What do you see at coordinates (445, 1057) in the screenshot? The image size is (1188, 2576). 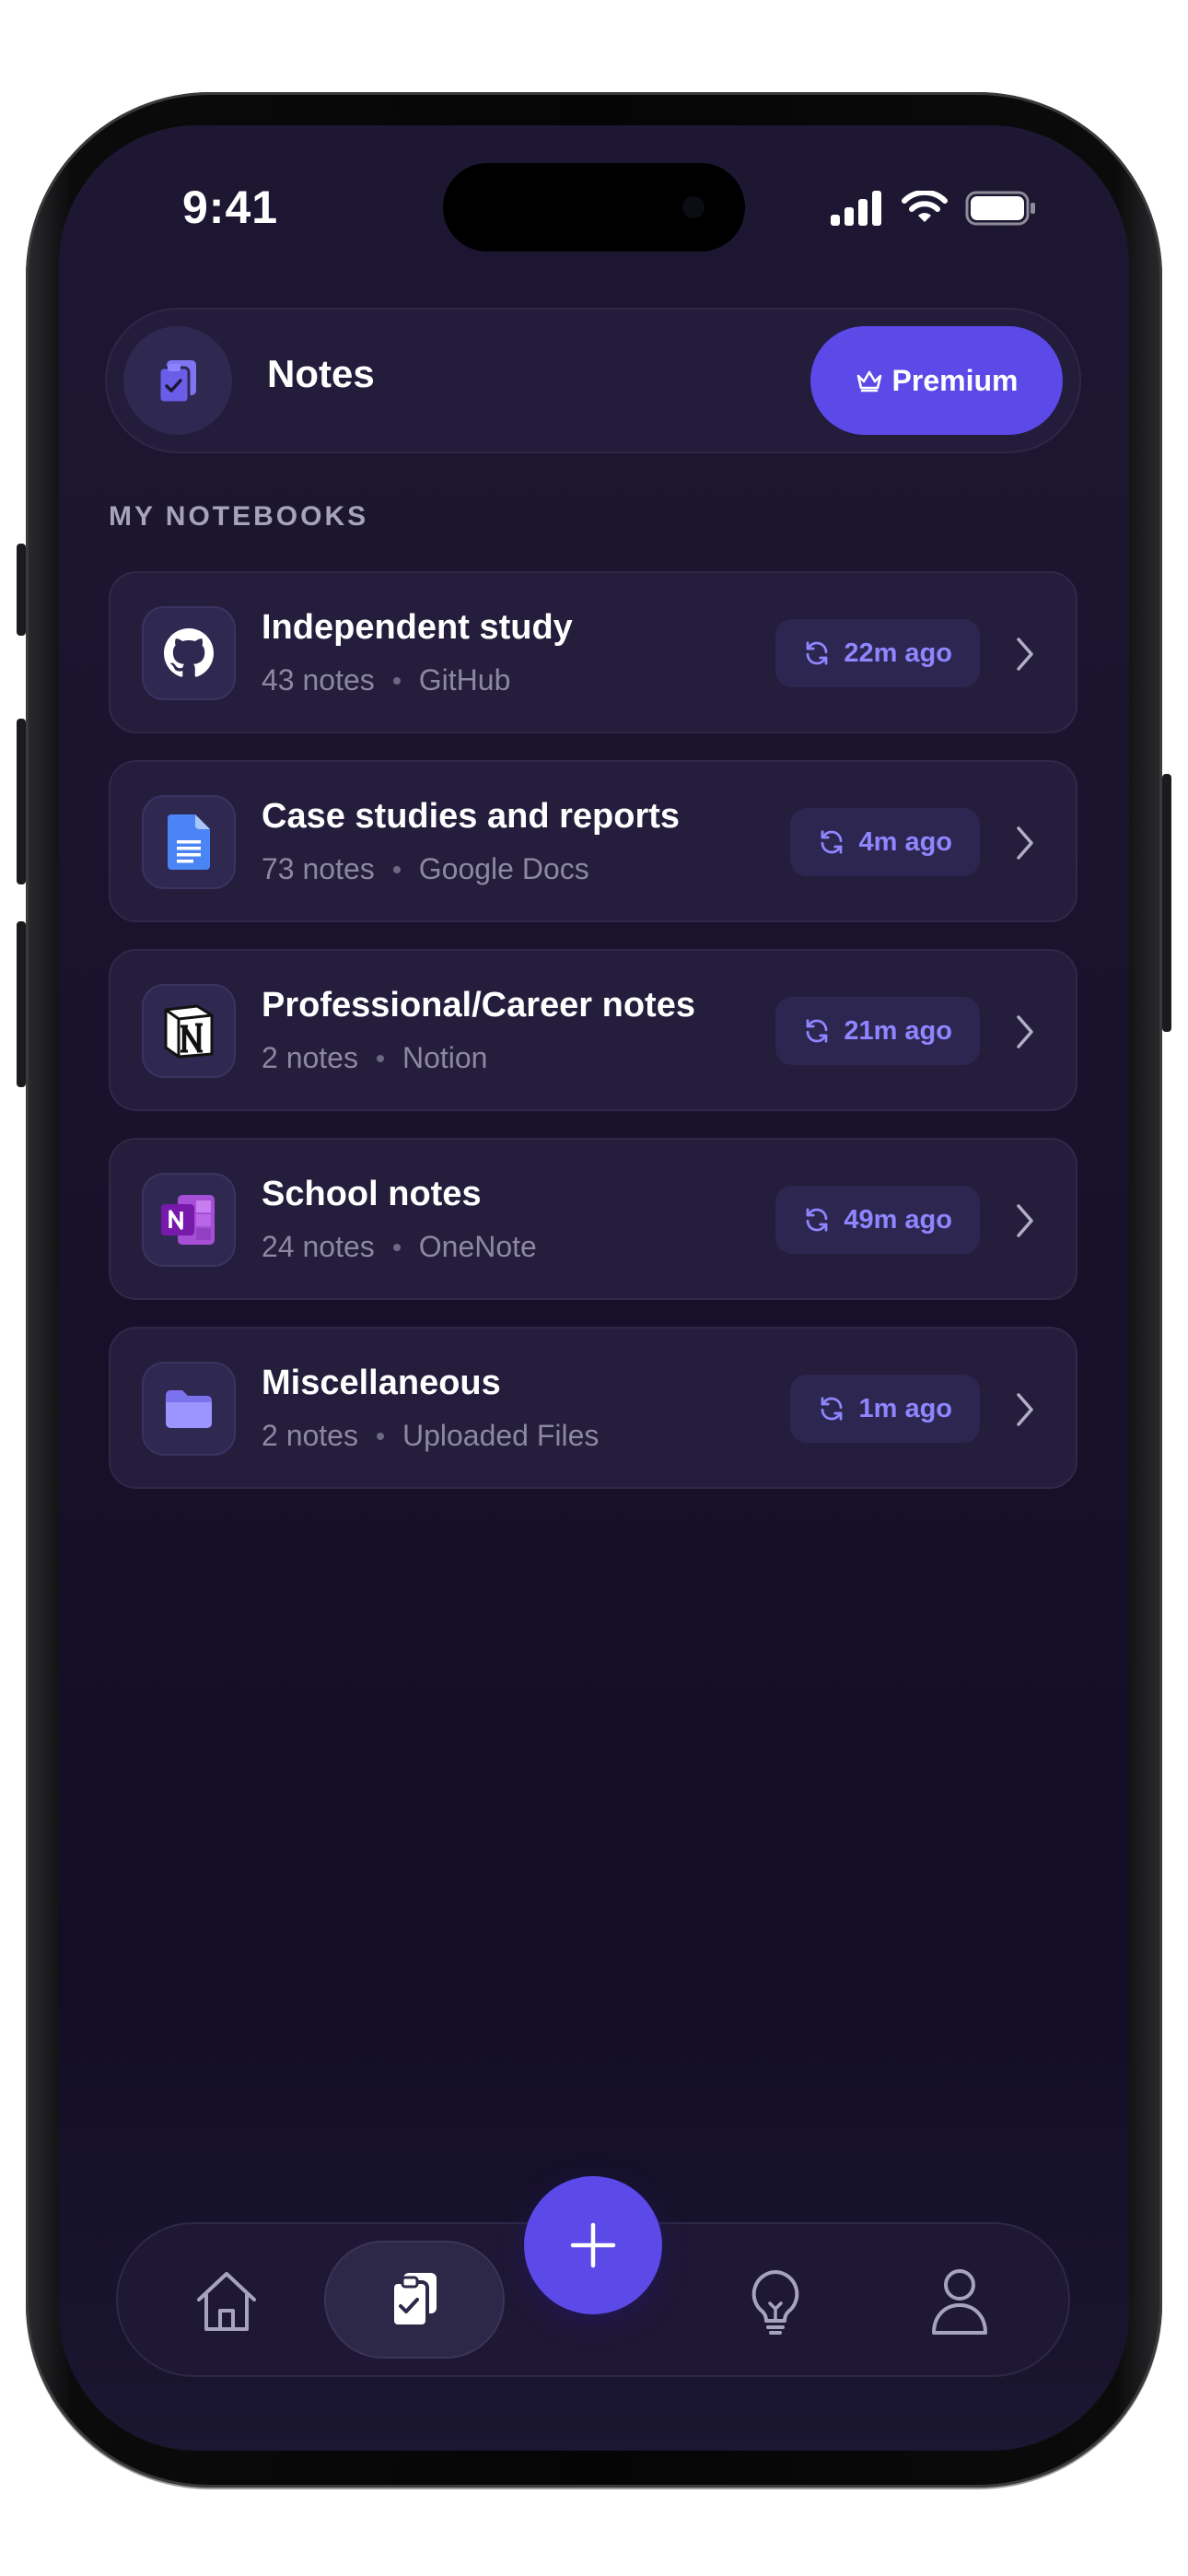 I see `notebook-source: Notion` at bounding box center [445, 1057].